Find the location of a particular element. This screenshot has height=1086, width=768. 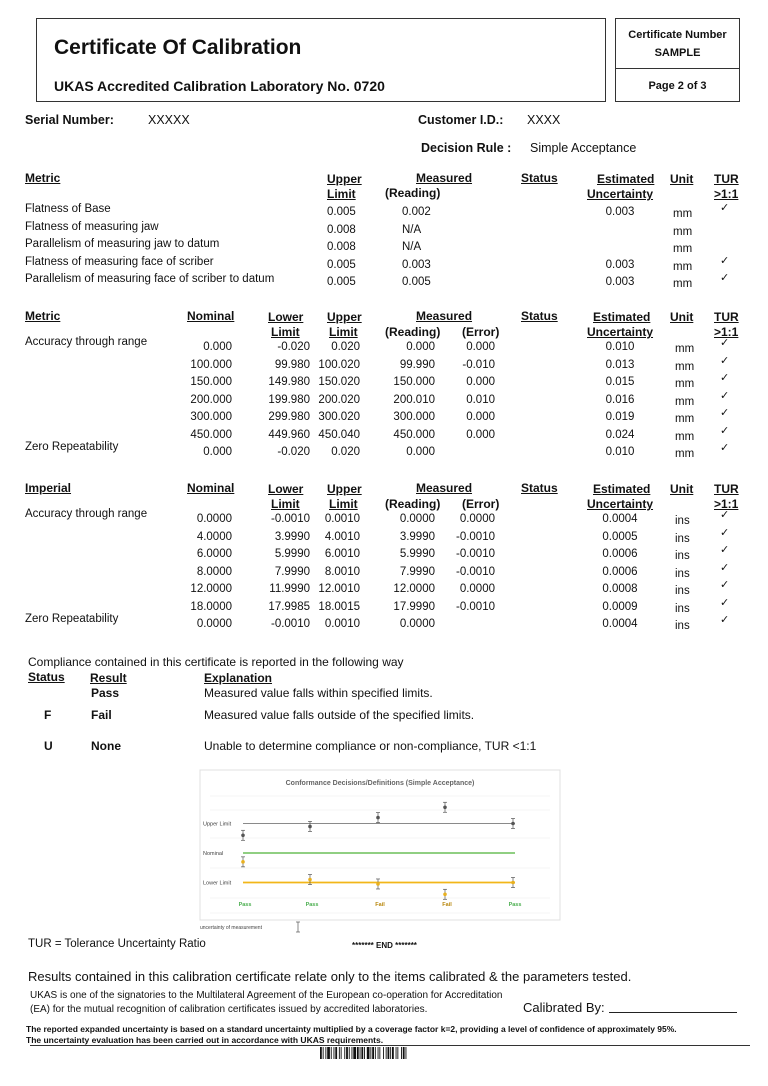

estimated-uncertainty: 0.015 is located at coordinates (620, 382).